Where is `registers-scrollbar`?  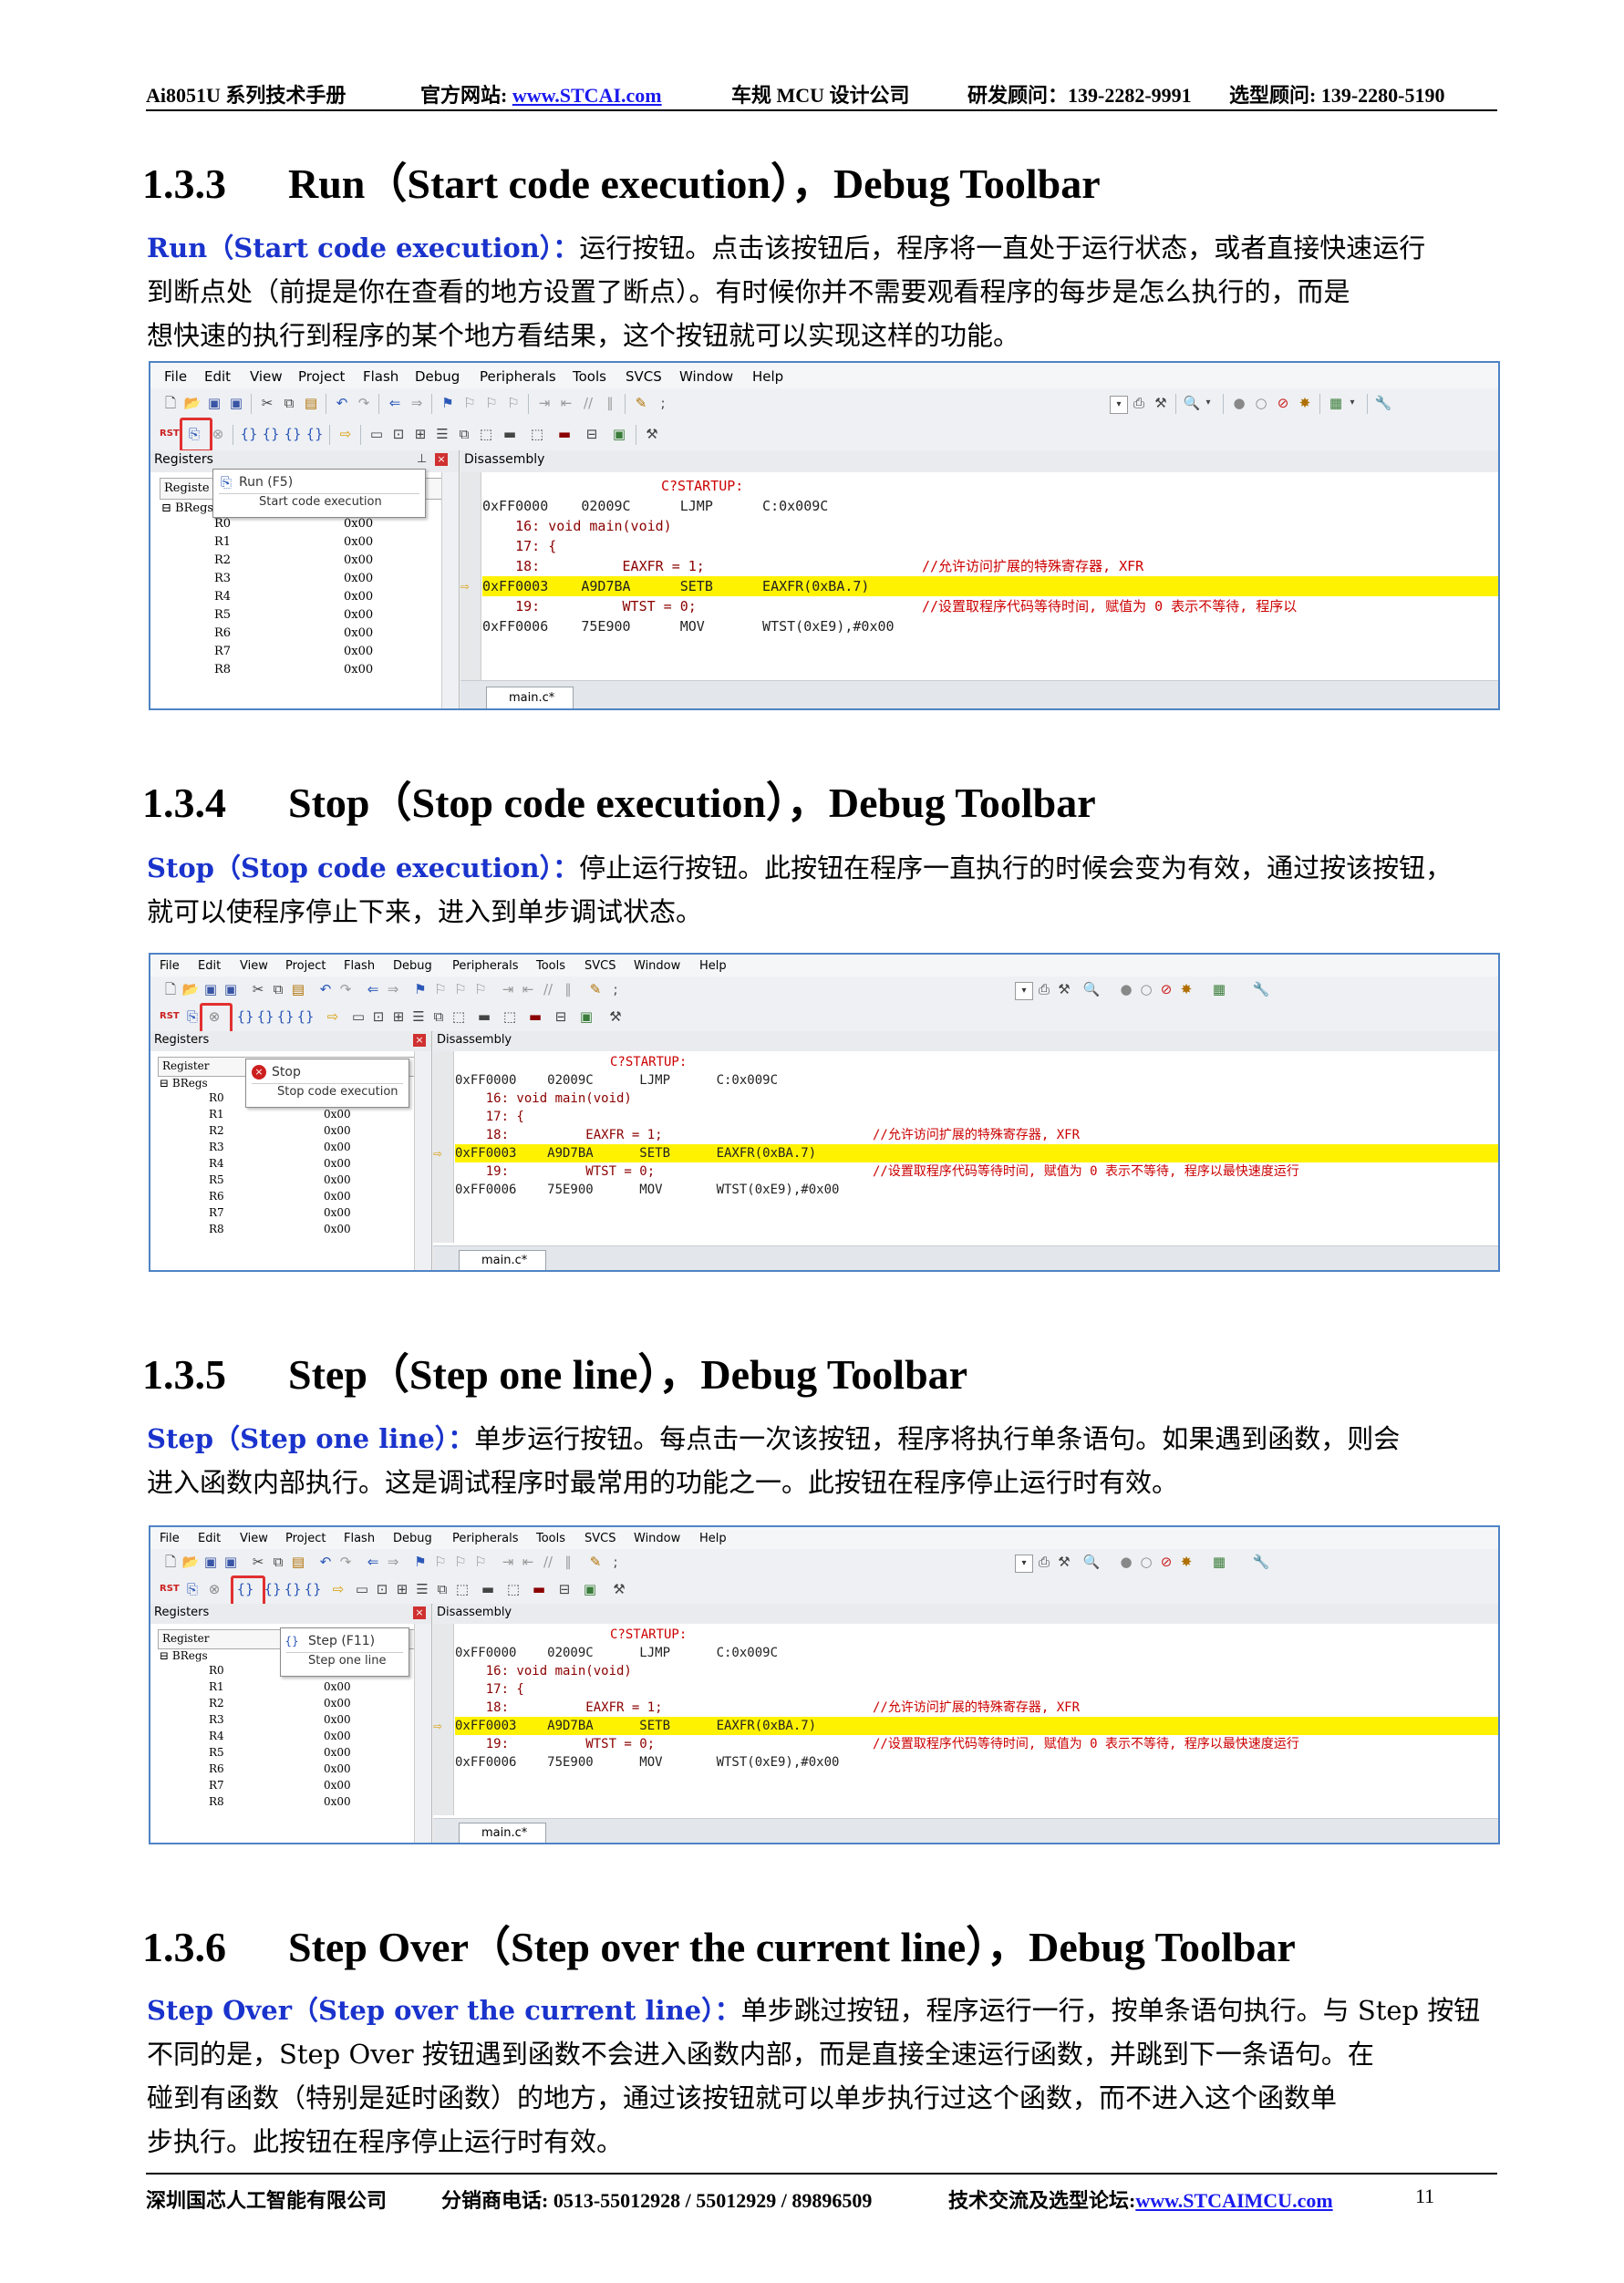
registers-scrollbar is located at coordinates (422, 1733).